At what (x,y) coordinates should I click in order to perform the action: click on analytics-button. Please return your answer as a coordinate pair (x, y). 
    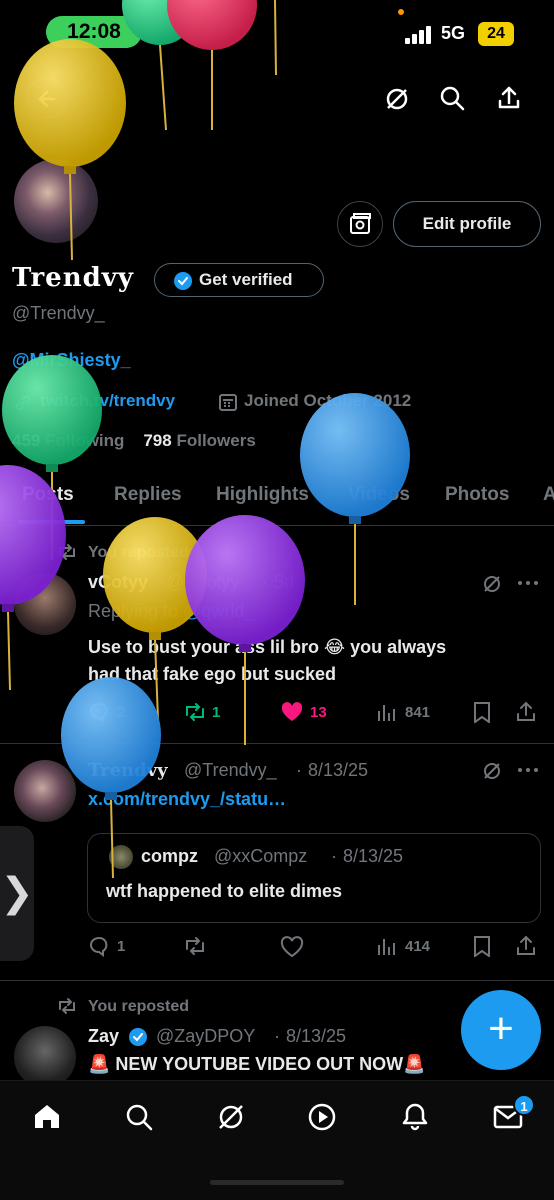
    Looking at the image, I should click on (360, 224).